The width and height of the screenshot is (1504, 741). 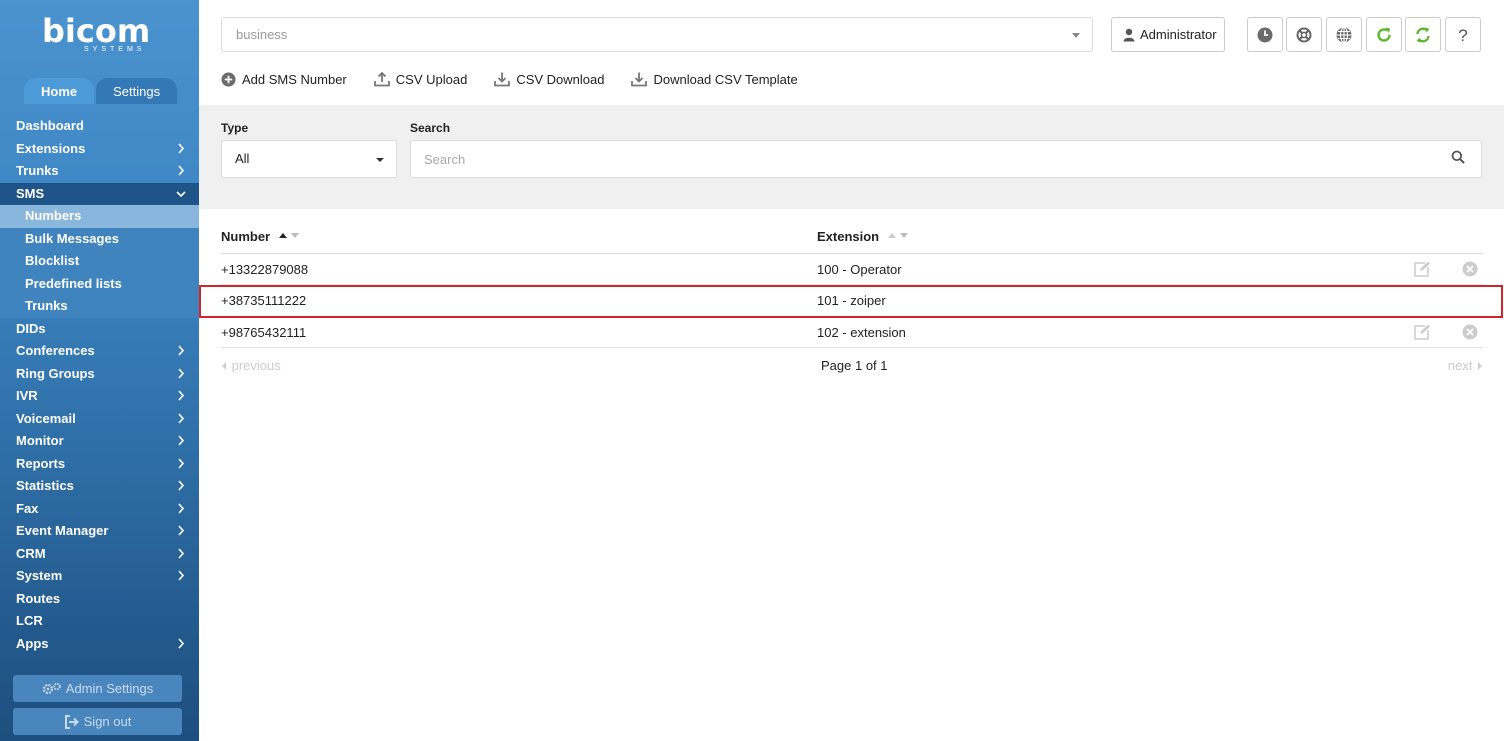 What do you see at coordinates (251, 365) in the screenshot?
I see `previous-page-link: previous` at bounding box center [251, 365].